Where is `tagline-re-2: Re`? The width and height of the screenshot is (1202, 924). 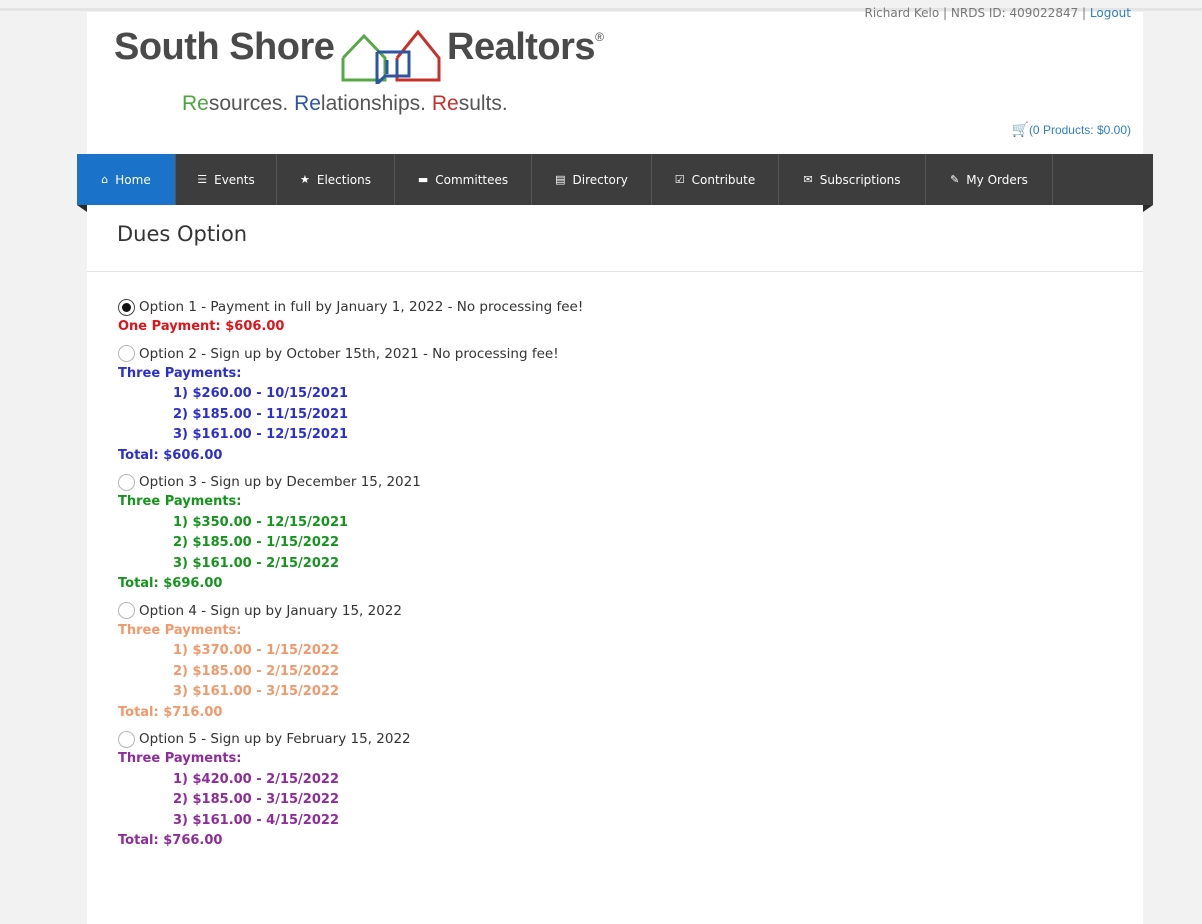 tagline-re-2: Re is located at coordinates (307, 103).